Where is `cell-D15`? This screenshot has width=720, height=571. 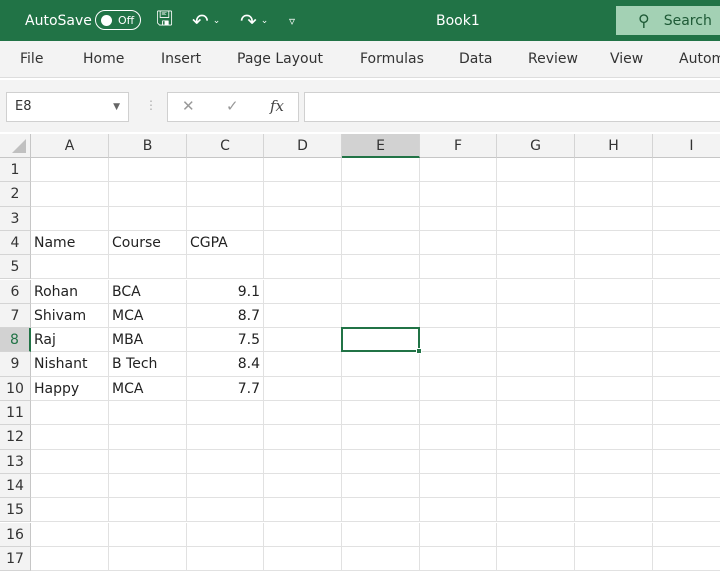 cell-D15 is located at coordinates (303, 510).